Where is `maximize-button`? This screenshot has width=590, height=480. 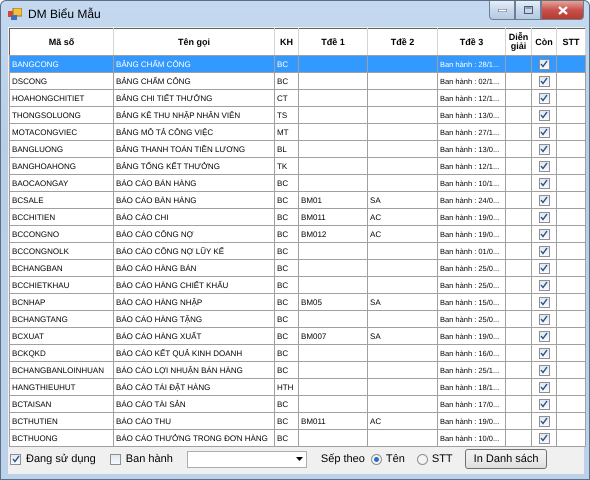
maximize-button is located at coordinates (528, 10).